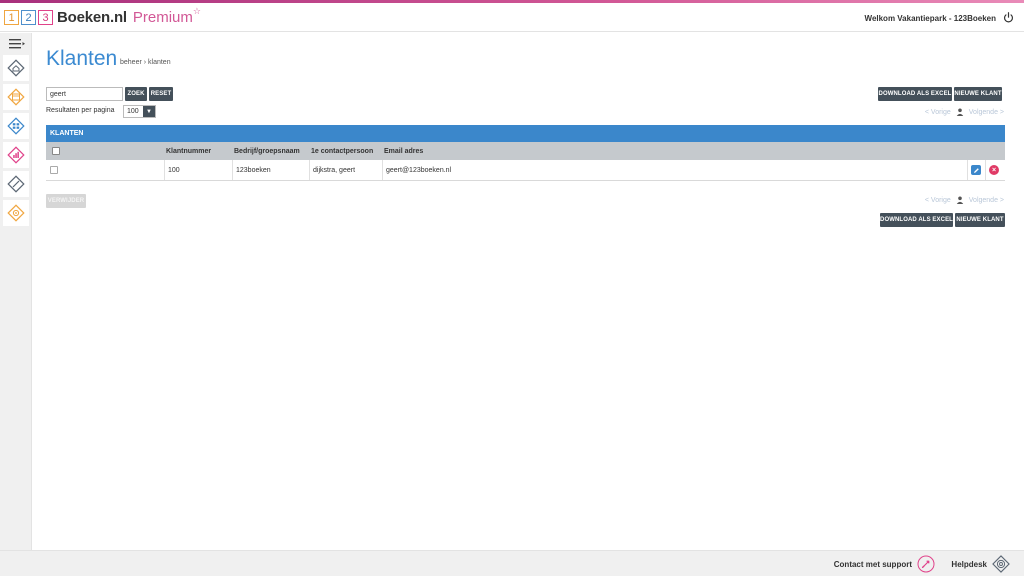 The height and width of the screenshot is (576, 1024). What do you see at coordinates (265, 151) in the screenshot?
I see `col-bedrijf: Bedrijf/groepsnaam` at bounding box center [265, 151].